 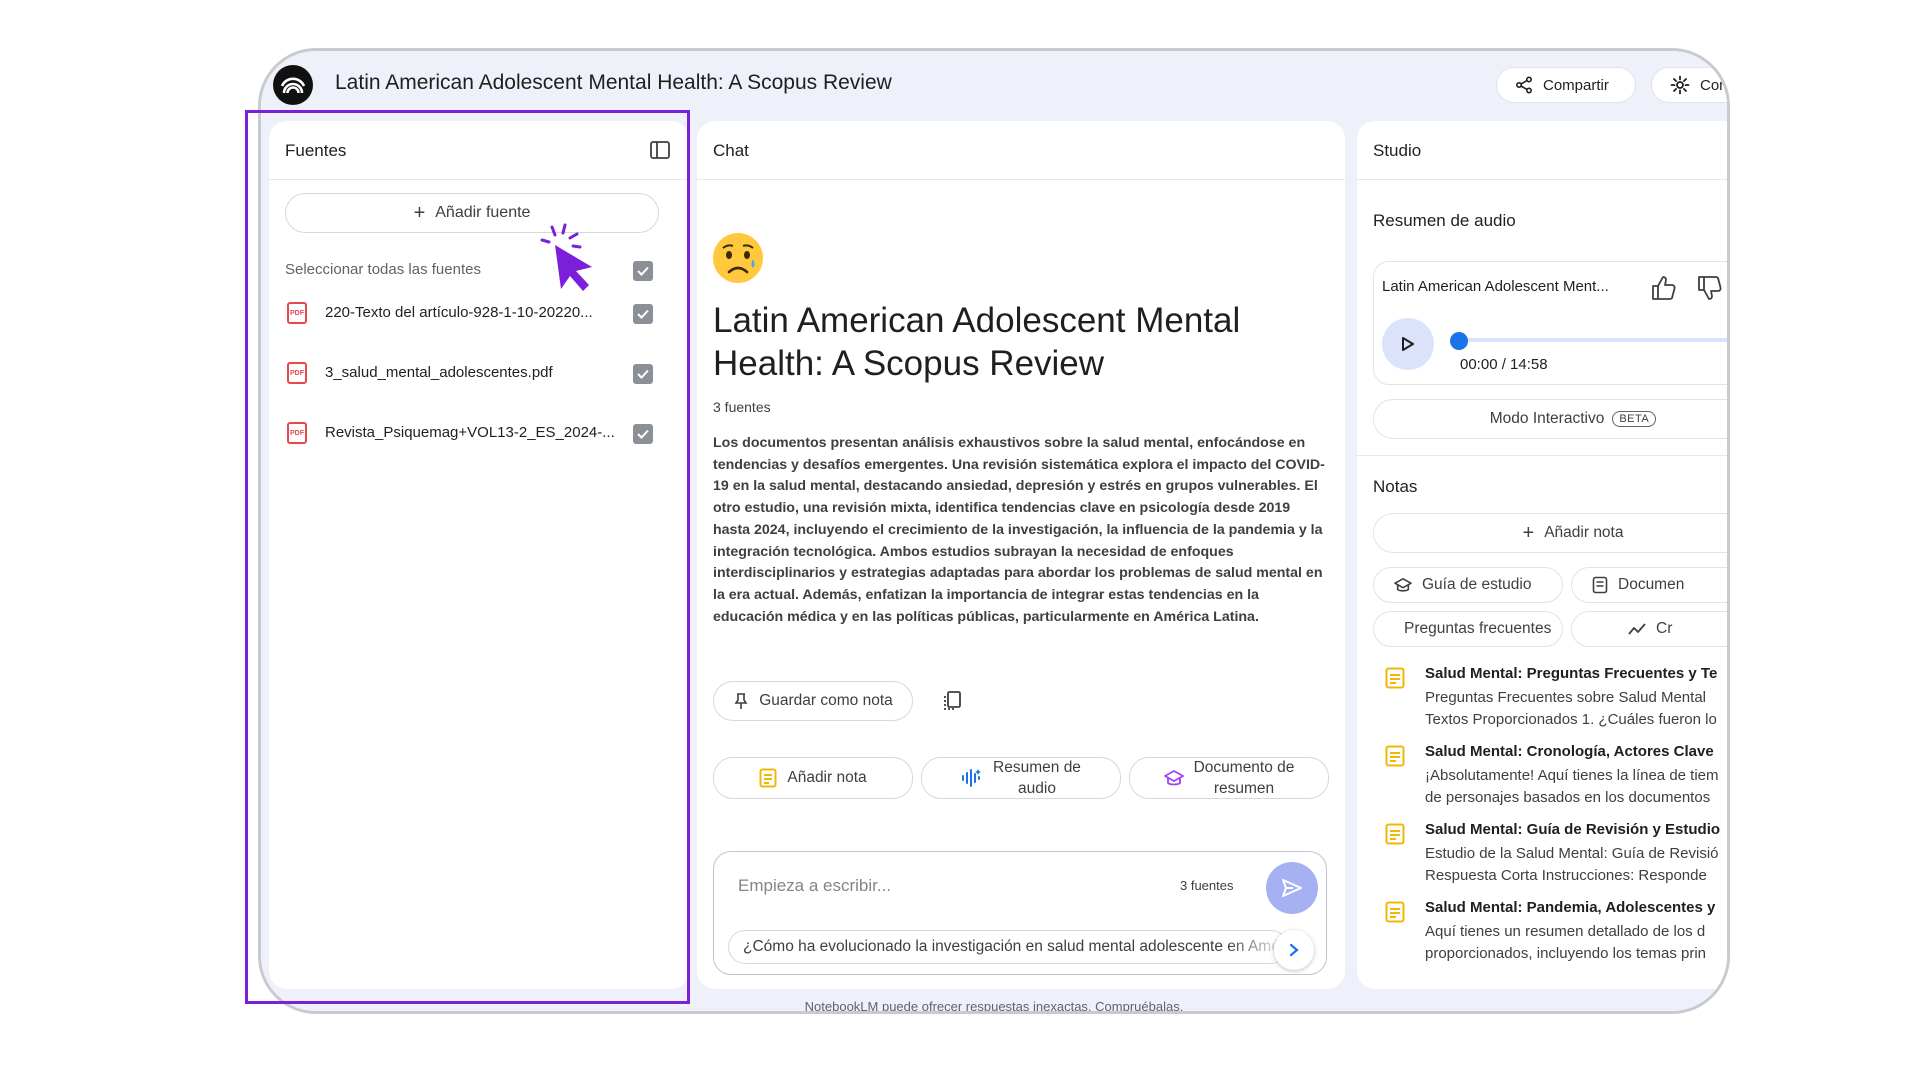 I want to click on study-guide-chip: Guía de estudio, so click(x=1468, y=585).